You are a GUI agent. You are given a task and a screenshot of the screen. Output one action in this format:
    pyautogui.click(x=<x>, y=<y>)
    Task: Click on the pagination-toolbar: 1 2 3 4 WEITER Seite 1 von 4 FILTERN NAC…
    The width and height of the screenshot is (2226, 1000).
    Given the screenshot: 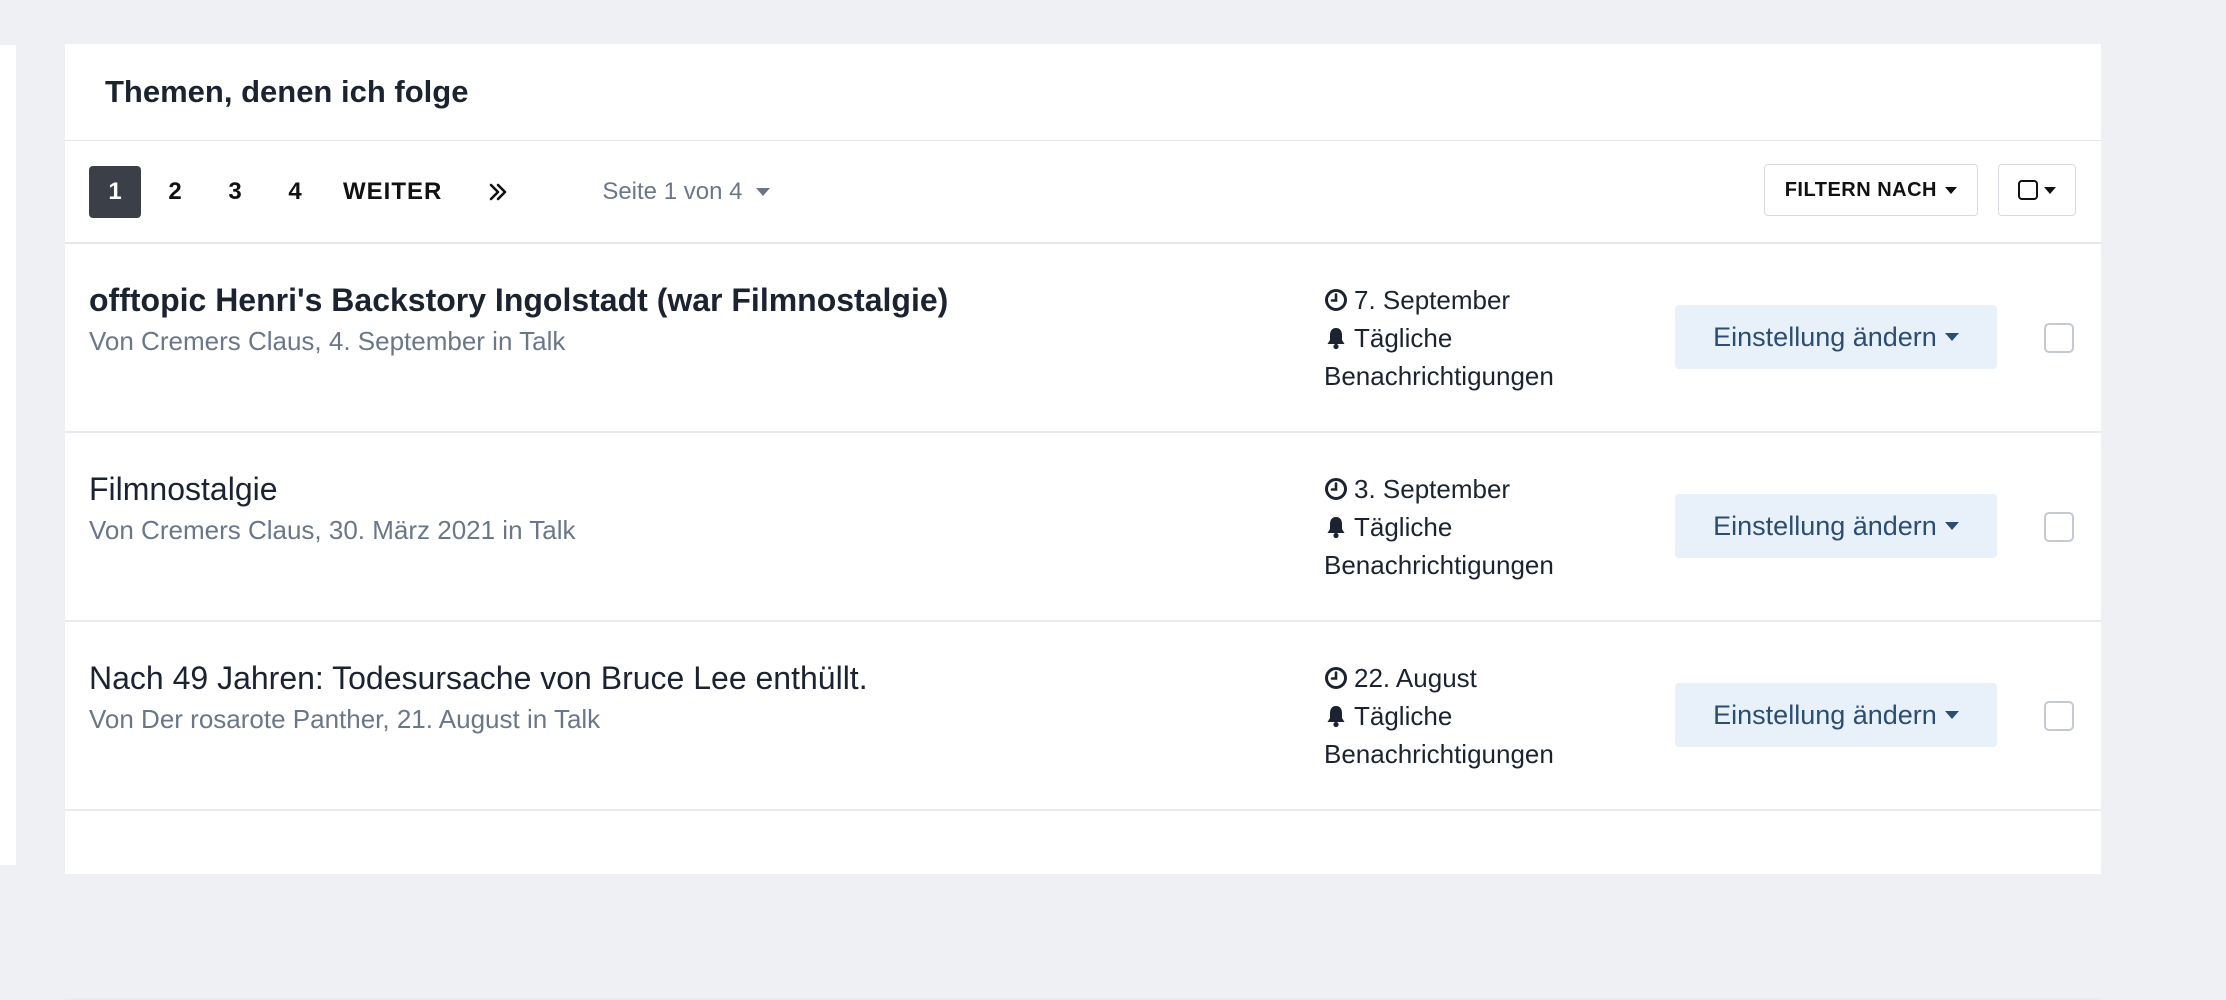 What is the action you would take?
    pyautogui.click(x=1083, y=192)
    